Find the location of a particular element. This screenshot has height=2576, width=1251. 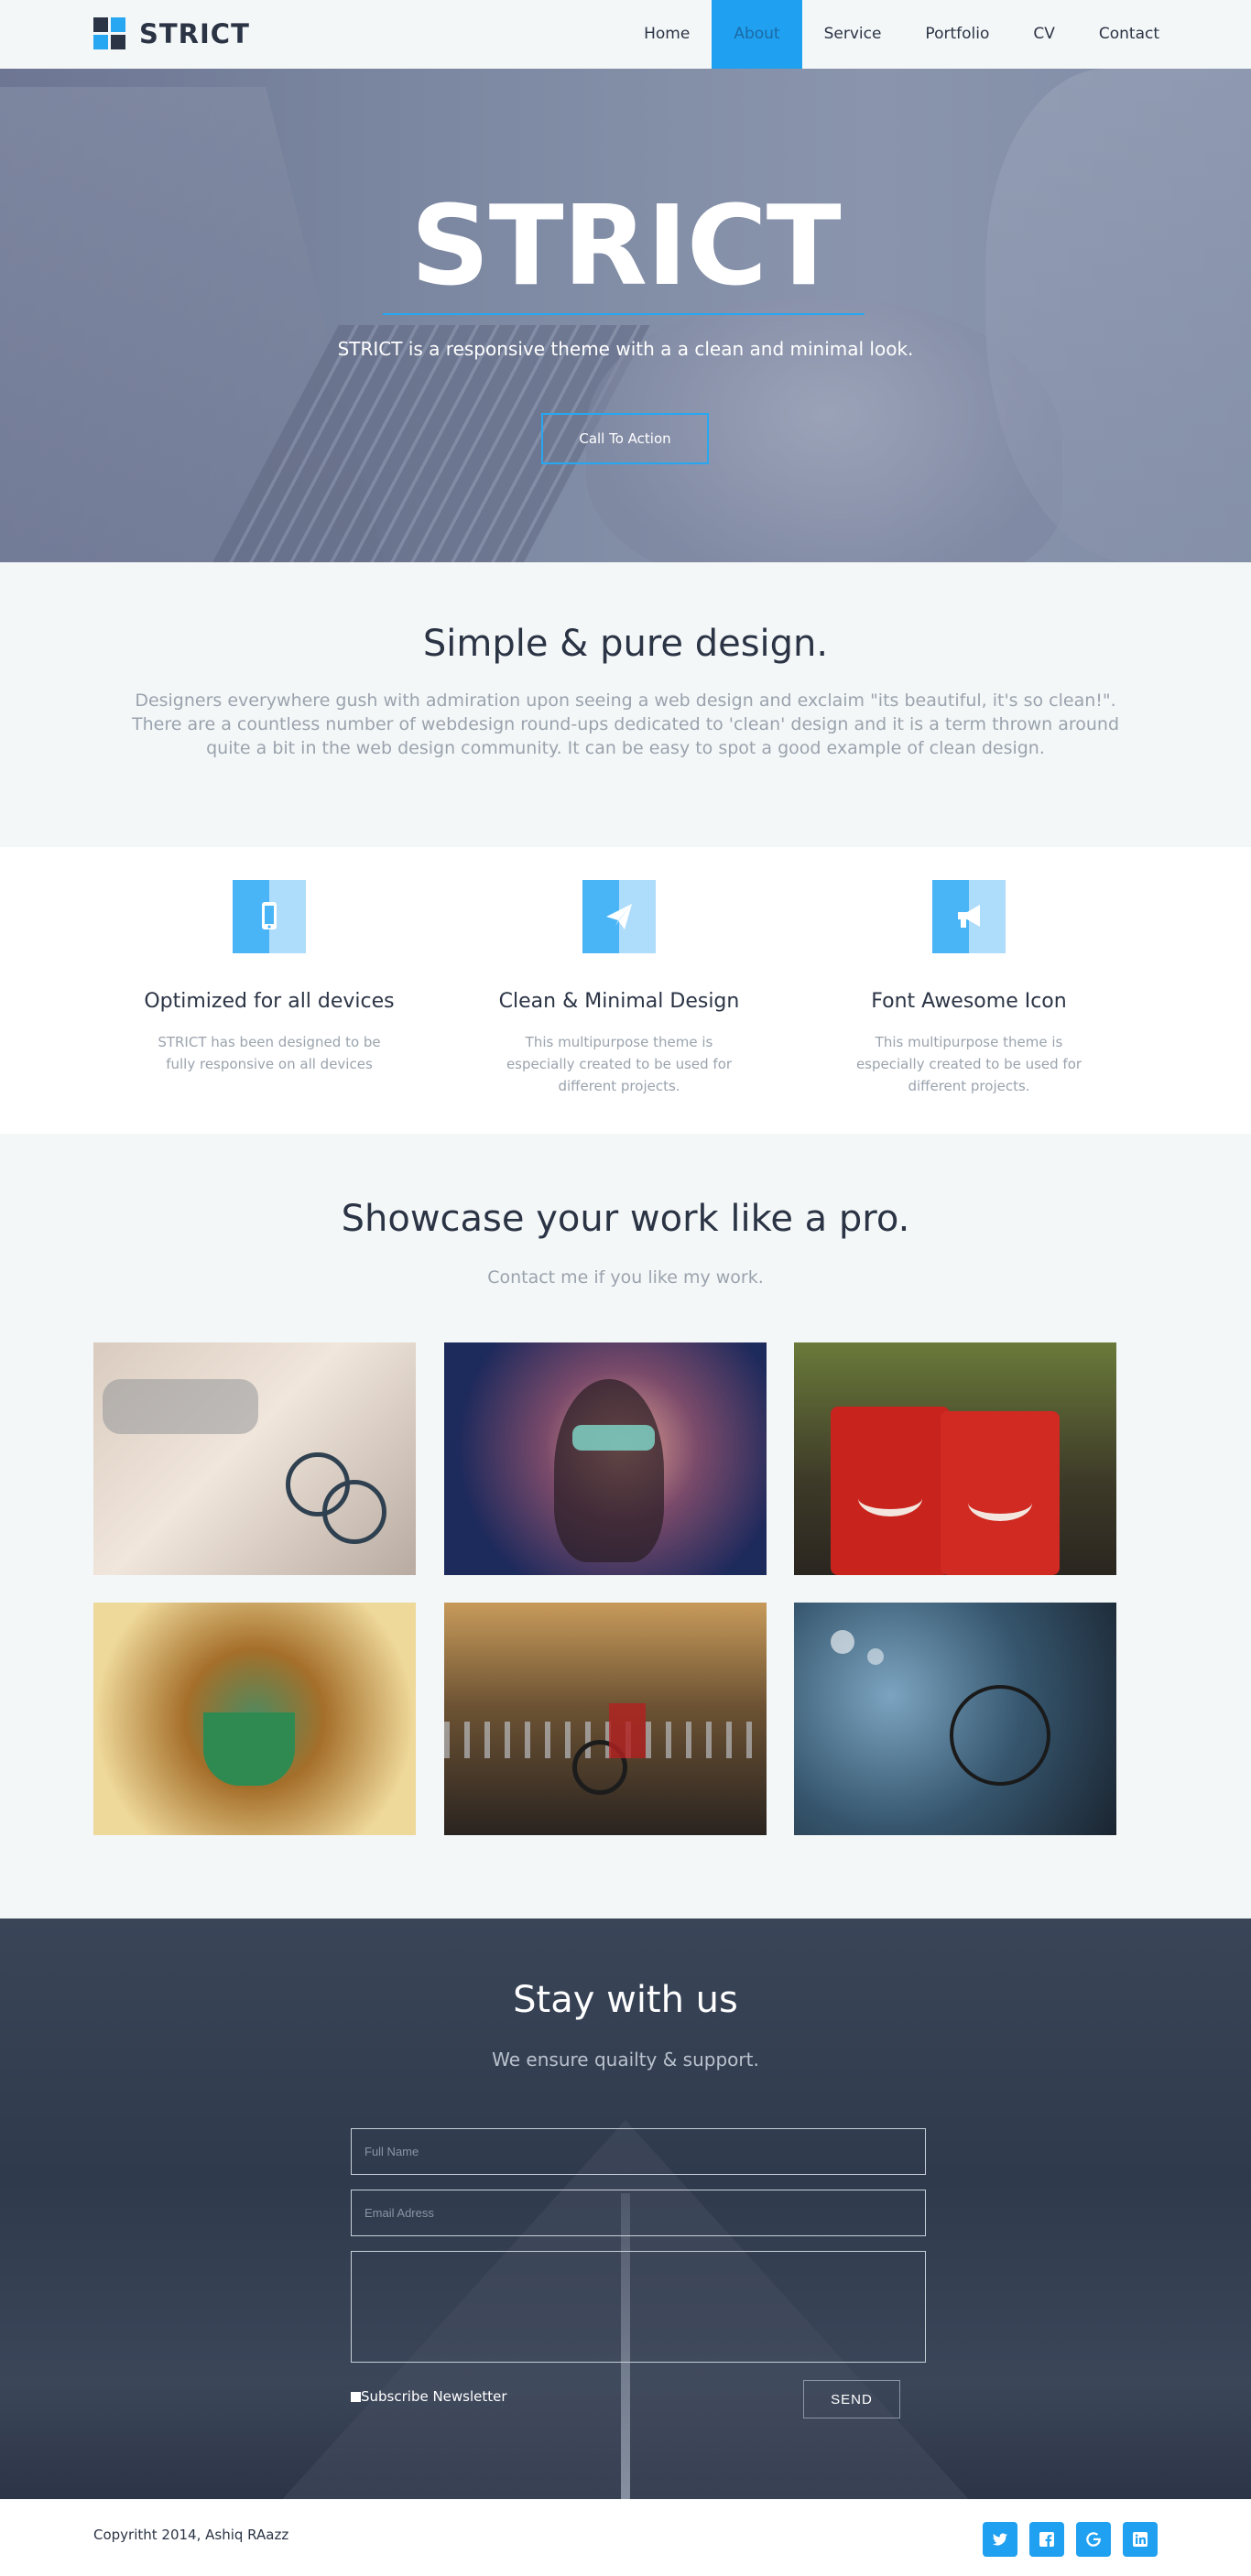

nav-item-portfolio: Portfolio is located at coordinates (957, 34).